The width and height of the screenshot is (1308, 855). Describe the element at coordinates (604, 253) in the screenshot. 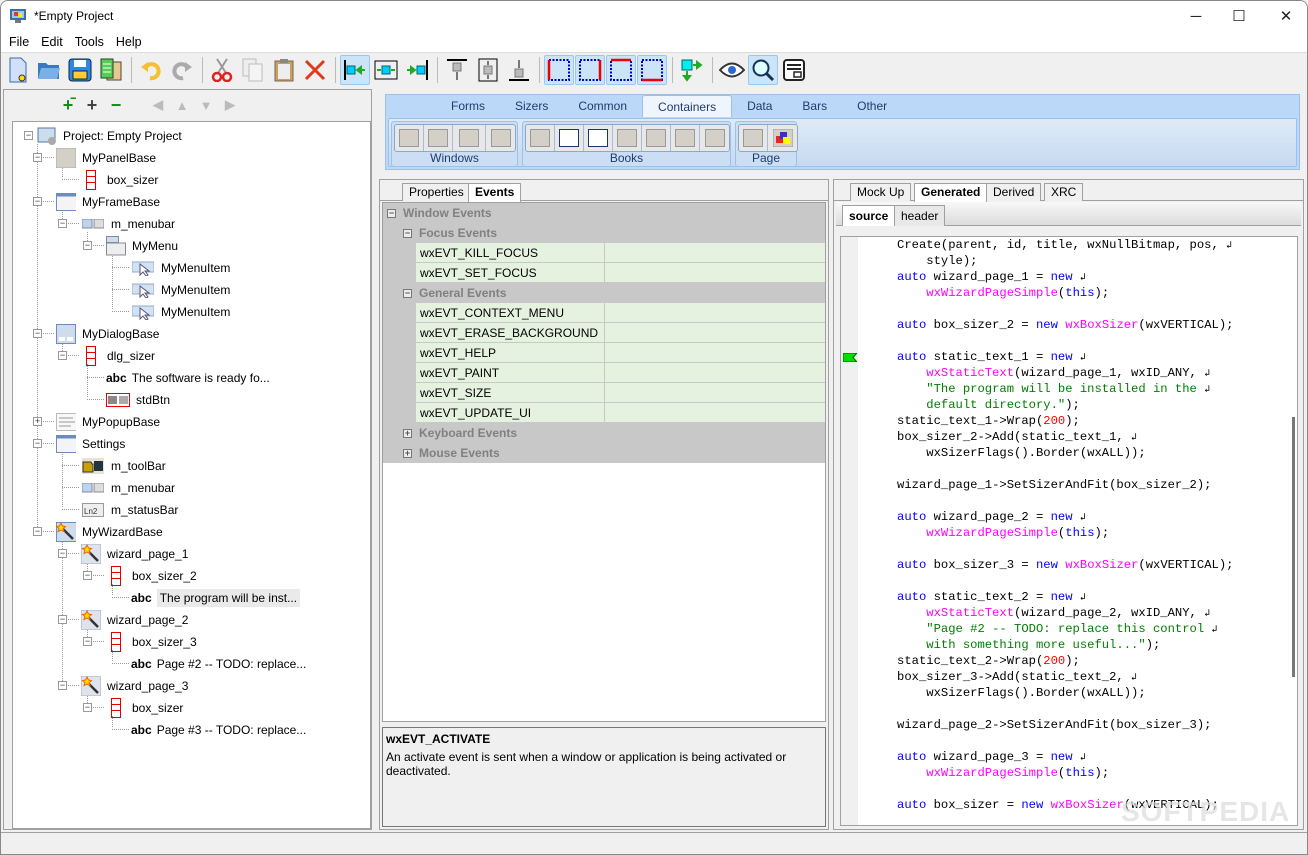

I see `event-row: wxEVT_KILL_FOCUS` at that location.